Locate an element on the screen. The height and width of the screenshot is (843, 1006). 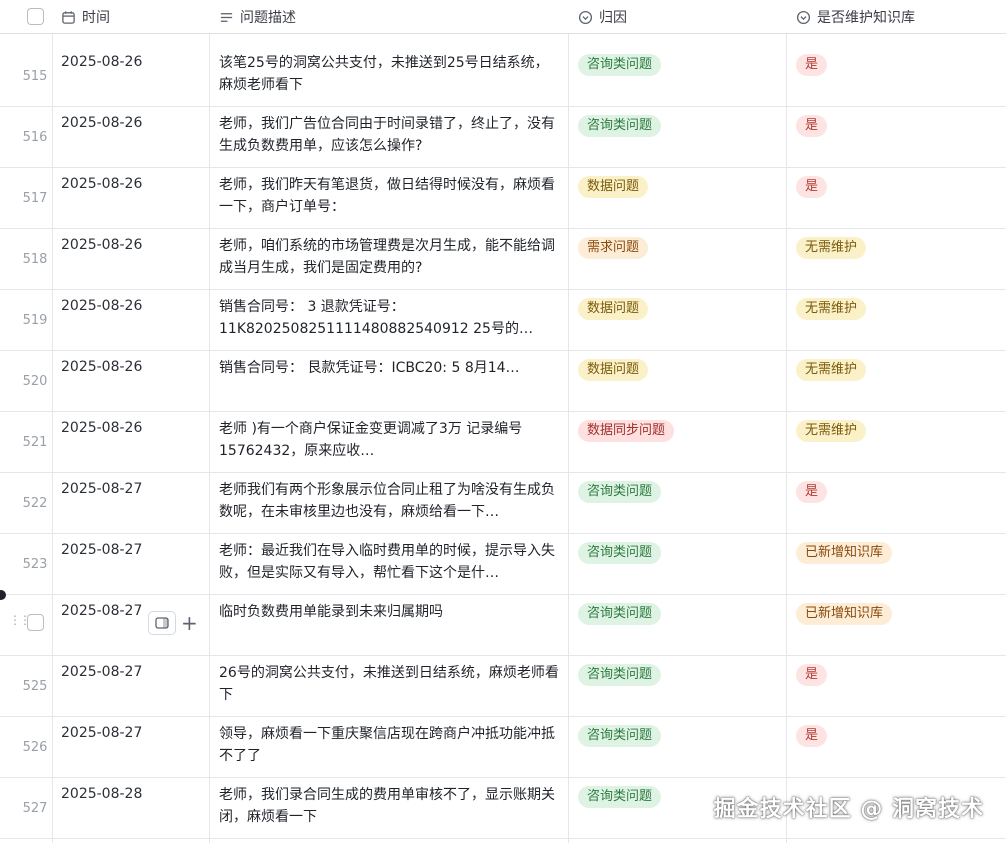
description-cell: 老师，我们昨天有笔退货，做日结得时候没有，麻烦看一下，商户订单号： is located at coordinates (390, 196).